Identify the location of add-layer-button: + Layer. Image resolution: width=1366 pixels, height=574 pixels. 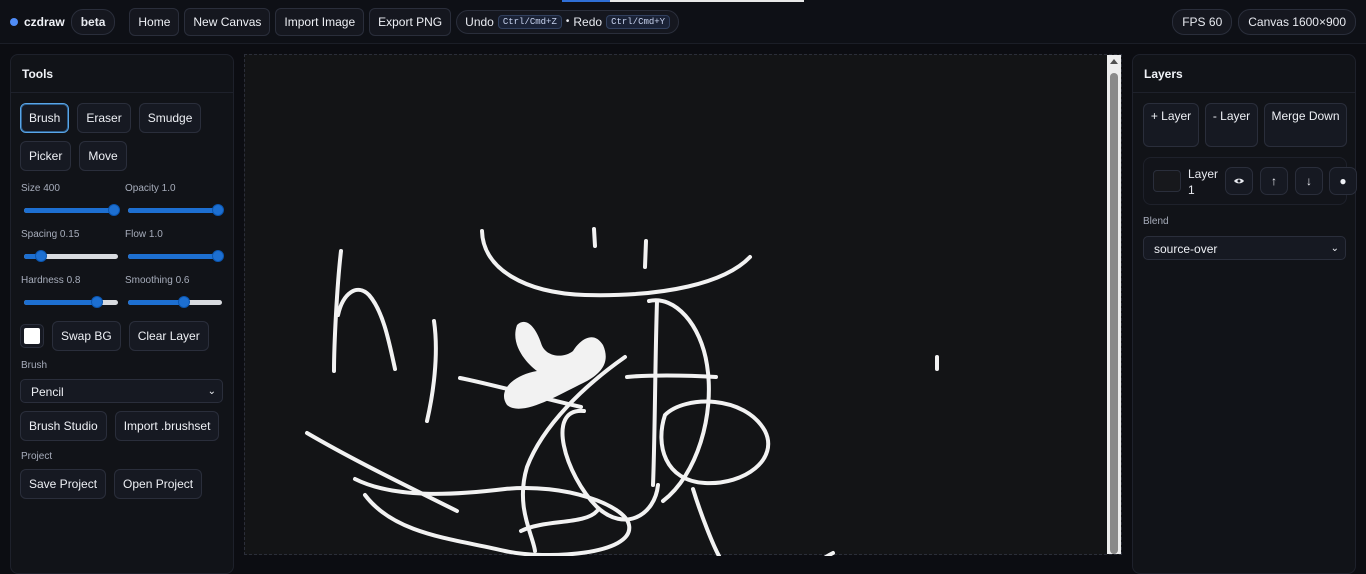
(1171, 125).